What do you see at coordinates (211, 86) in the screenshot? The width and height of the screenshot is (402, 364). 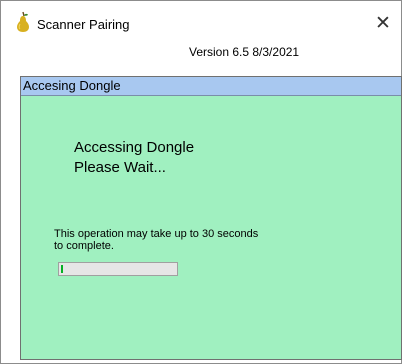 I see `panel-header: Accesing Dongle` at bounding box center [211, 86].